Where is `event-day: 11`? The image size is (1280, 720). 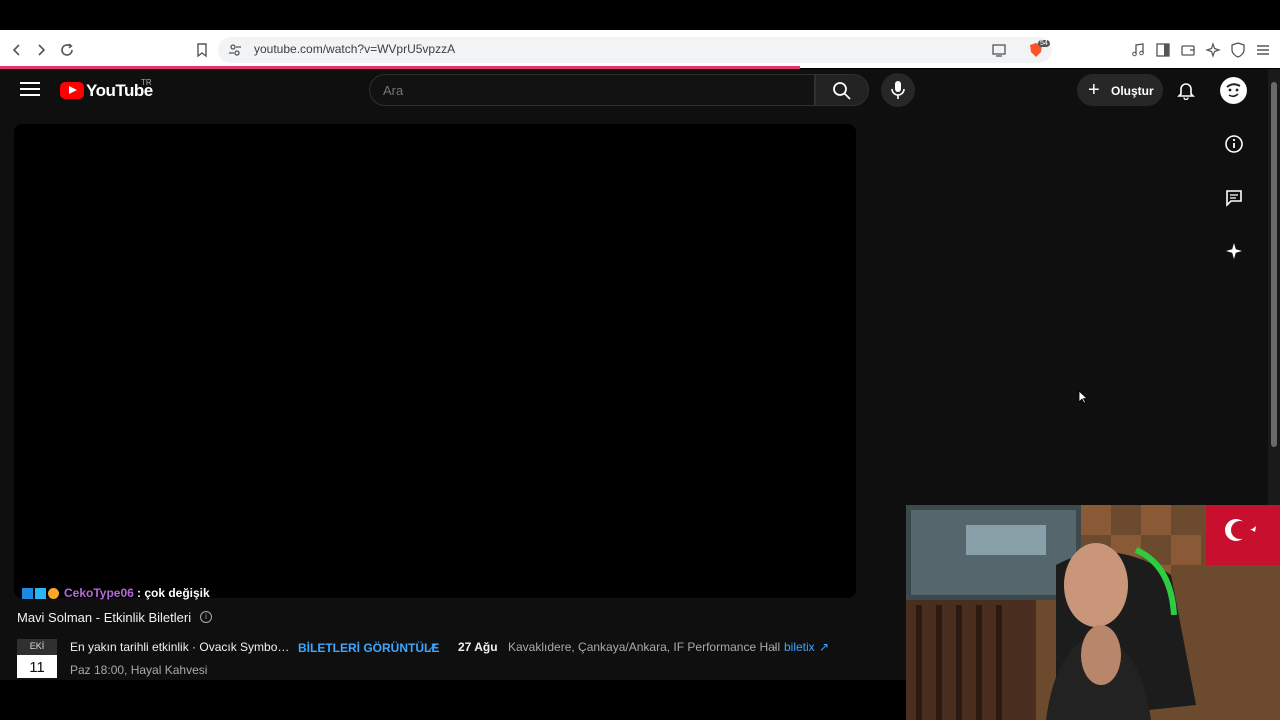
event-day: 11 is located at coordinates (37, 667).